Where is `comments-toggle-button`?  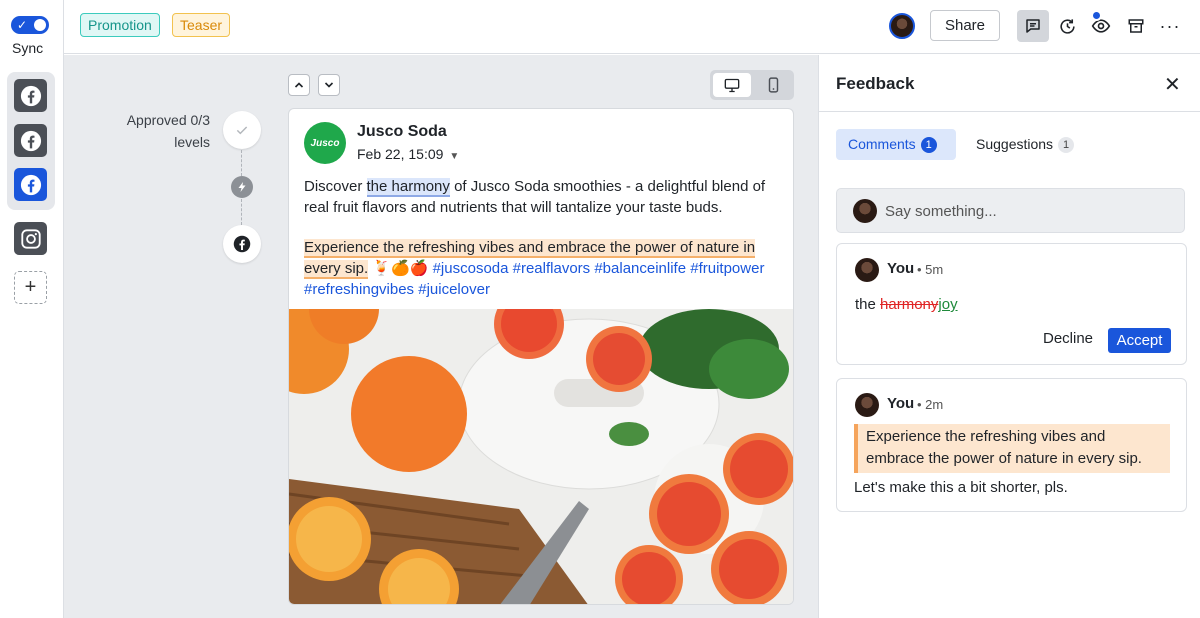 comments-toggle-button is located at coordinates (1033, 26).